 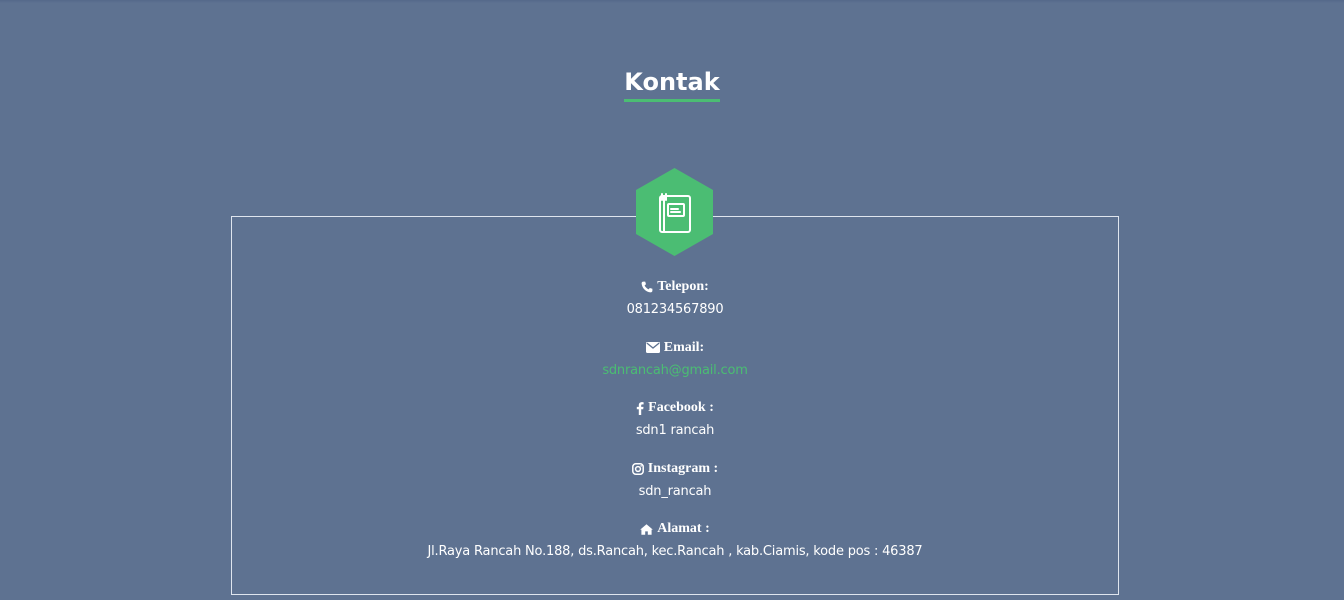 What do you see at coordinates (681, 407) in the screenshot?
I see `facebook-label: Facebook :` at bounding box center [681, 407].